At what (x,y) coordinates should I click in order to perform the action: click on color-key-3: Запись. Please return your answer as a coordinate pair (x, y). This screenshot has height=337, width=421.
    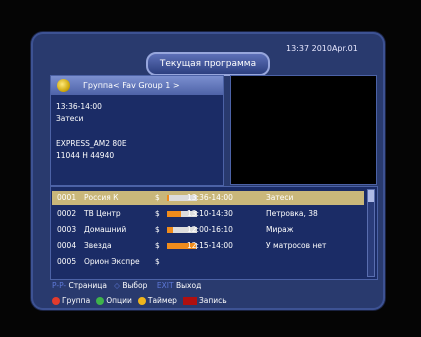
    Looking at the image, I should click on (204, 300).